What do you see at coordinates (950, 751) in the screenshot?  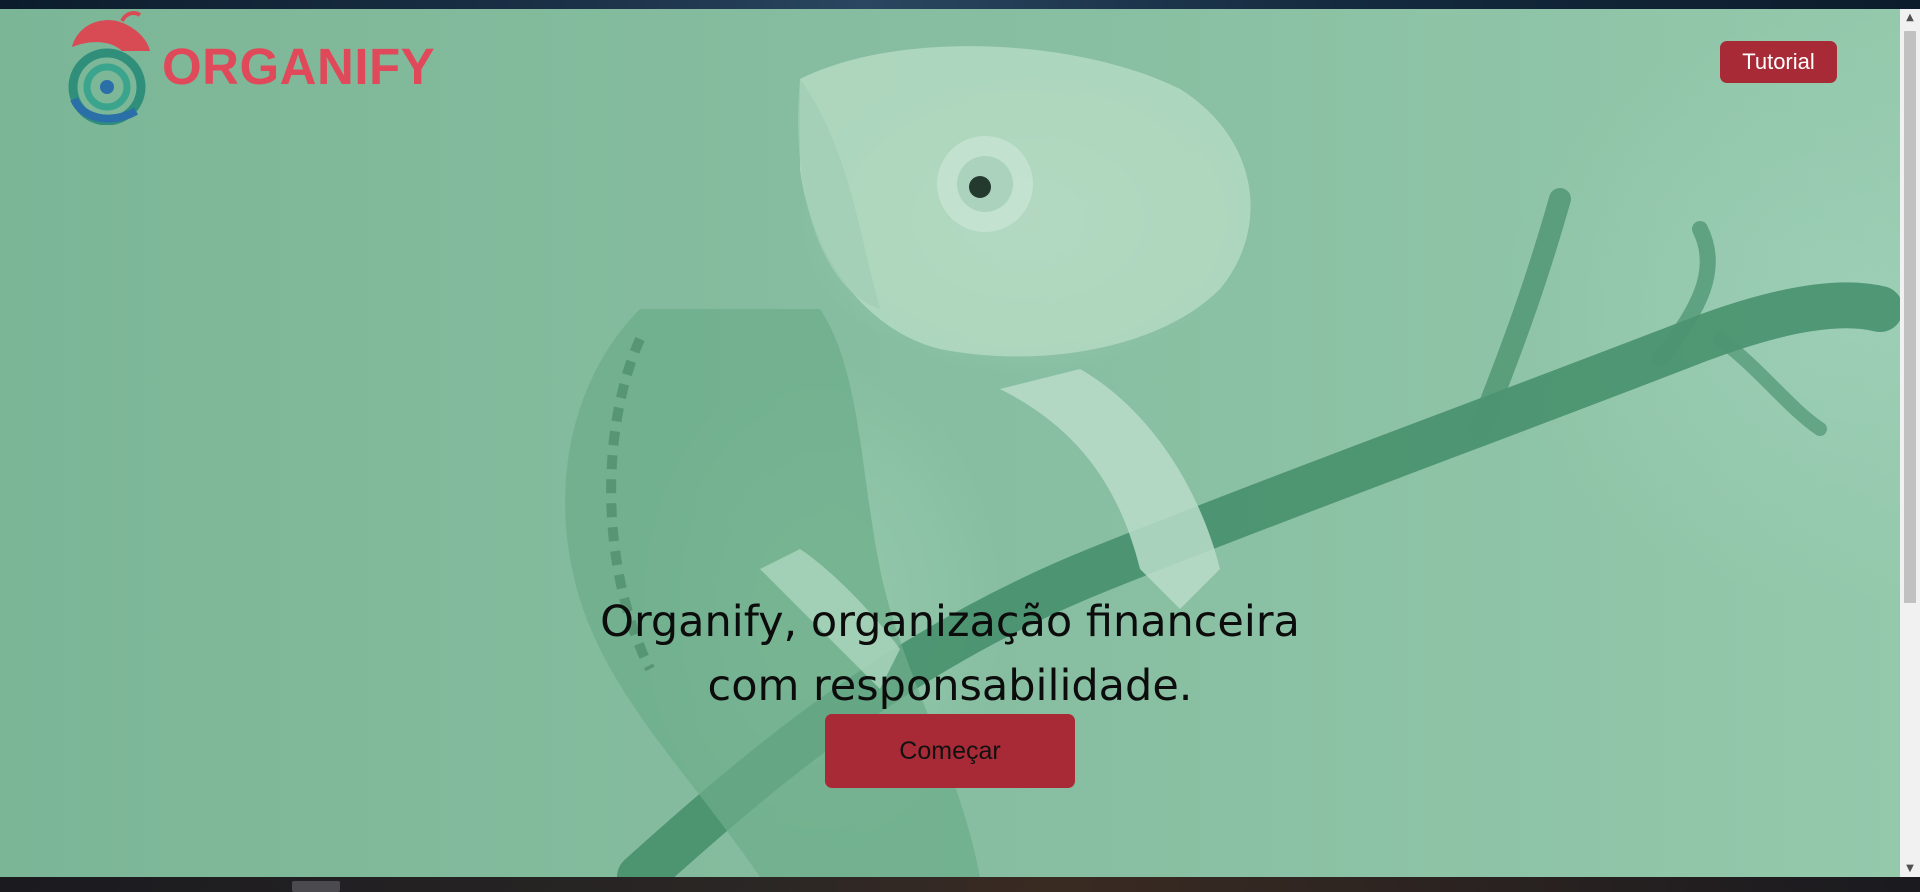 I see `start-button: Começar` at bounding box center [950, 751].